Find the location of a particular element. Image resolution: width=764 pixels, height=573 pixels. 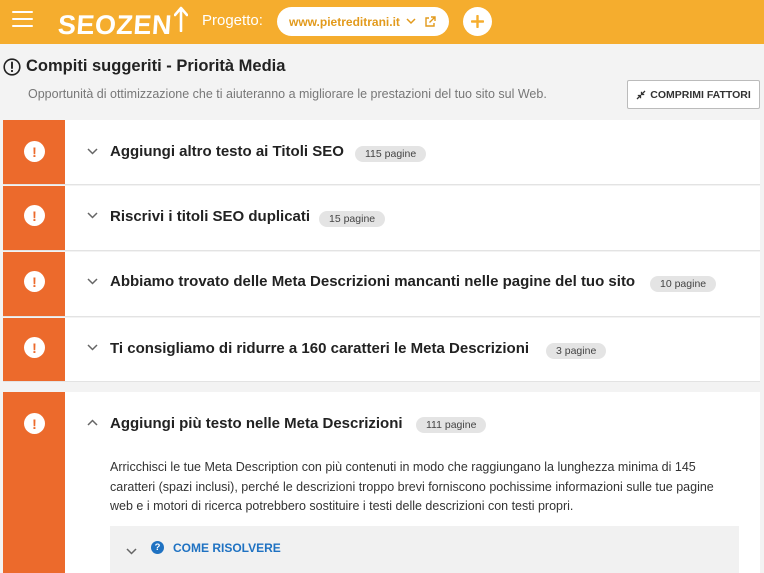

compress-factors-button: COMPRIMI FATTORI is located at coordinates (693, 94).